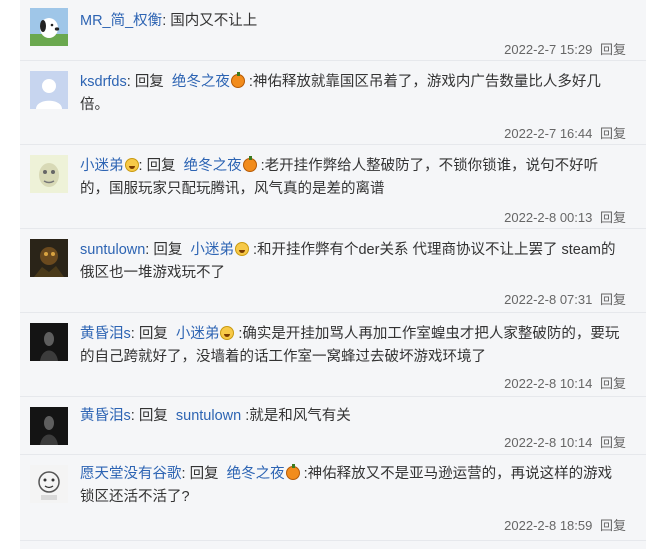 The image size is (646, 549). I want to click on comment-time: 2022-2-8 18:59, so click(548, 525).